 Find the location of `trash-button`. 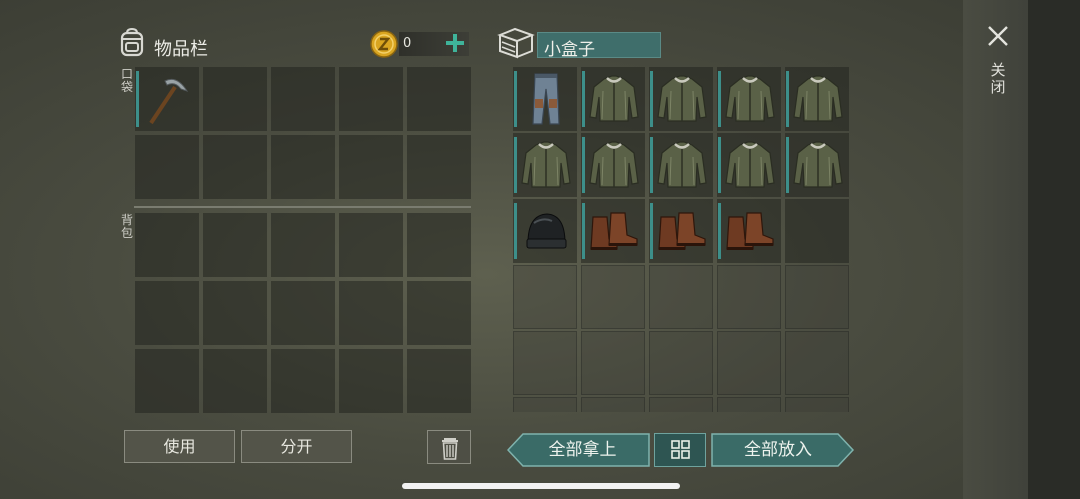

trash-button is located at coordinates (449, 447).